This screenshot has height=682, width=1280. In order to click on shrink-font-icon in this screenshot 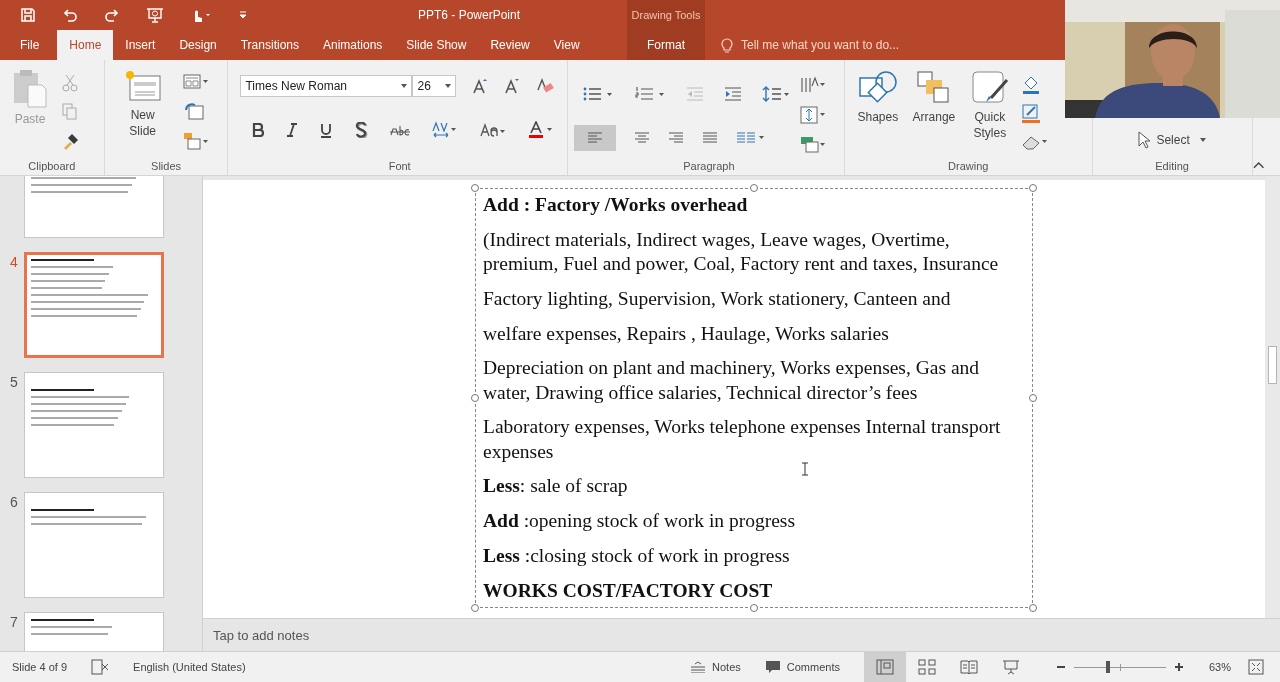, I will do `click(512, 86)`.